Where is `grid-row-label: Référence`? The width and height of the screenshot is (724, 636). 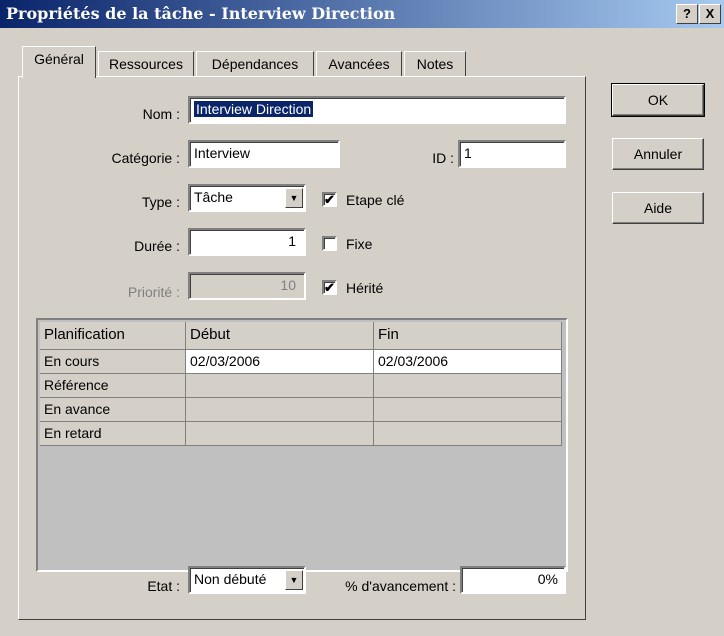
grid-row-label: Référence is located at coordinates (113, 386).